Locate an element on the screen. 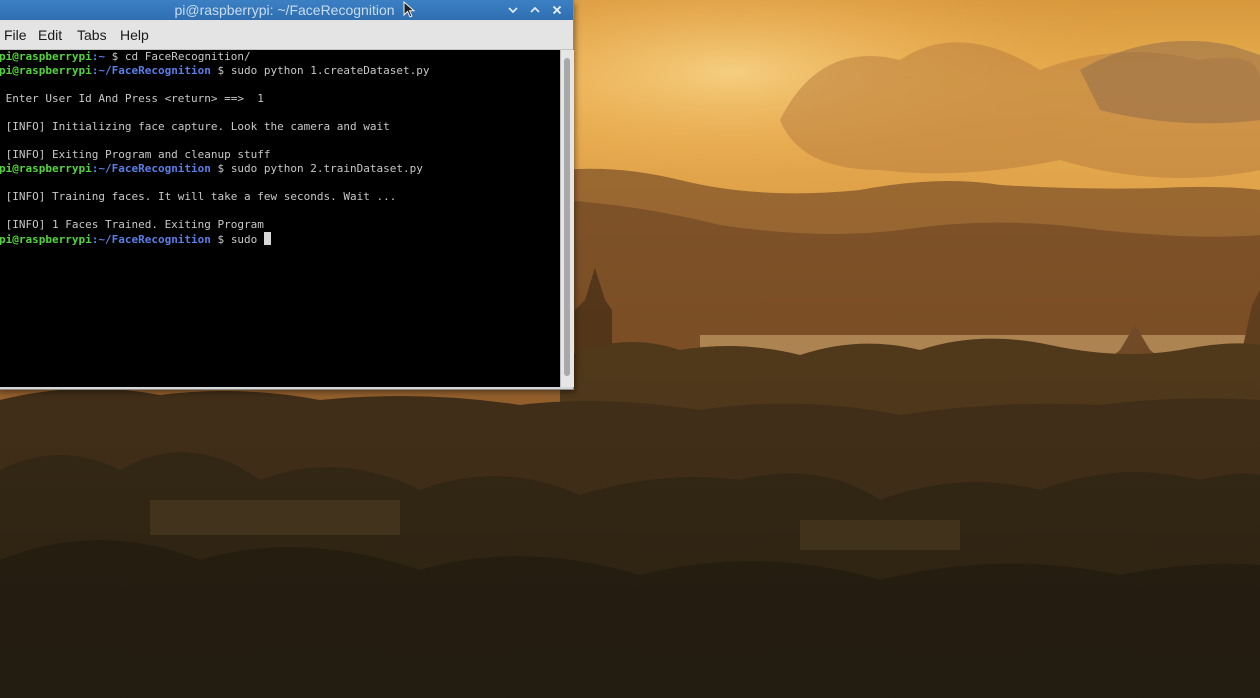 The height and width of the screenshot is (698, 1260). window-titlebar: pi@raspberrypi: ~/FaceRecognition is located at coordinates (286, 10).